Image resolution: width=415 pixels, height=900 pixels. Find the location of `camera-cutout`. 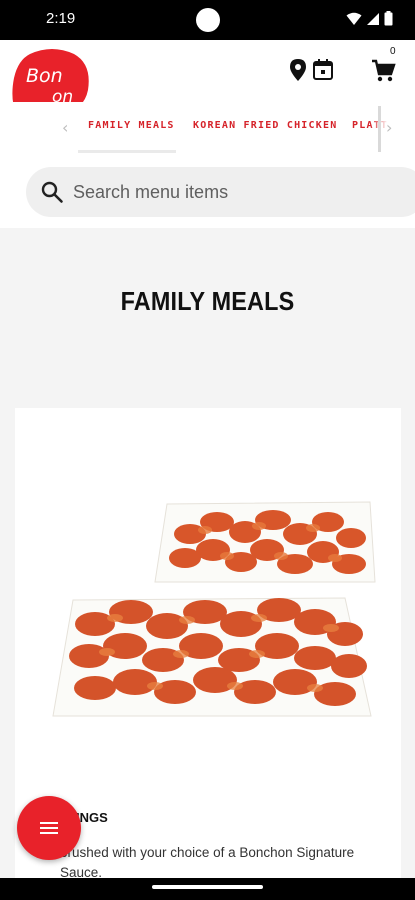

camera-cutout is located at coordinates (208, 20).